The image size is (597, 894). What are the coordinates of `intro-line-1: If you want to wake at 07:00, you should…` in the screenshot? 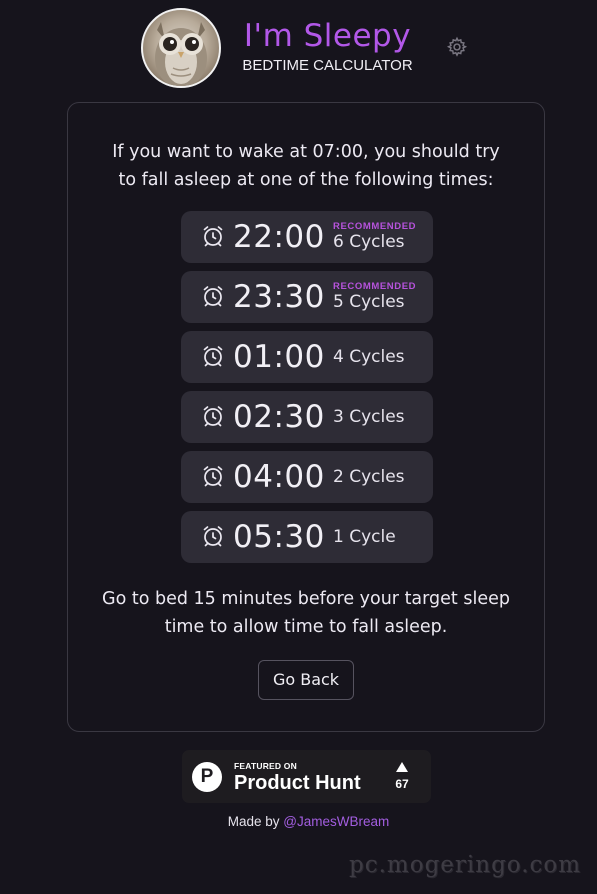 It's located at (306, 152).